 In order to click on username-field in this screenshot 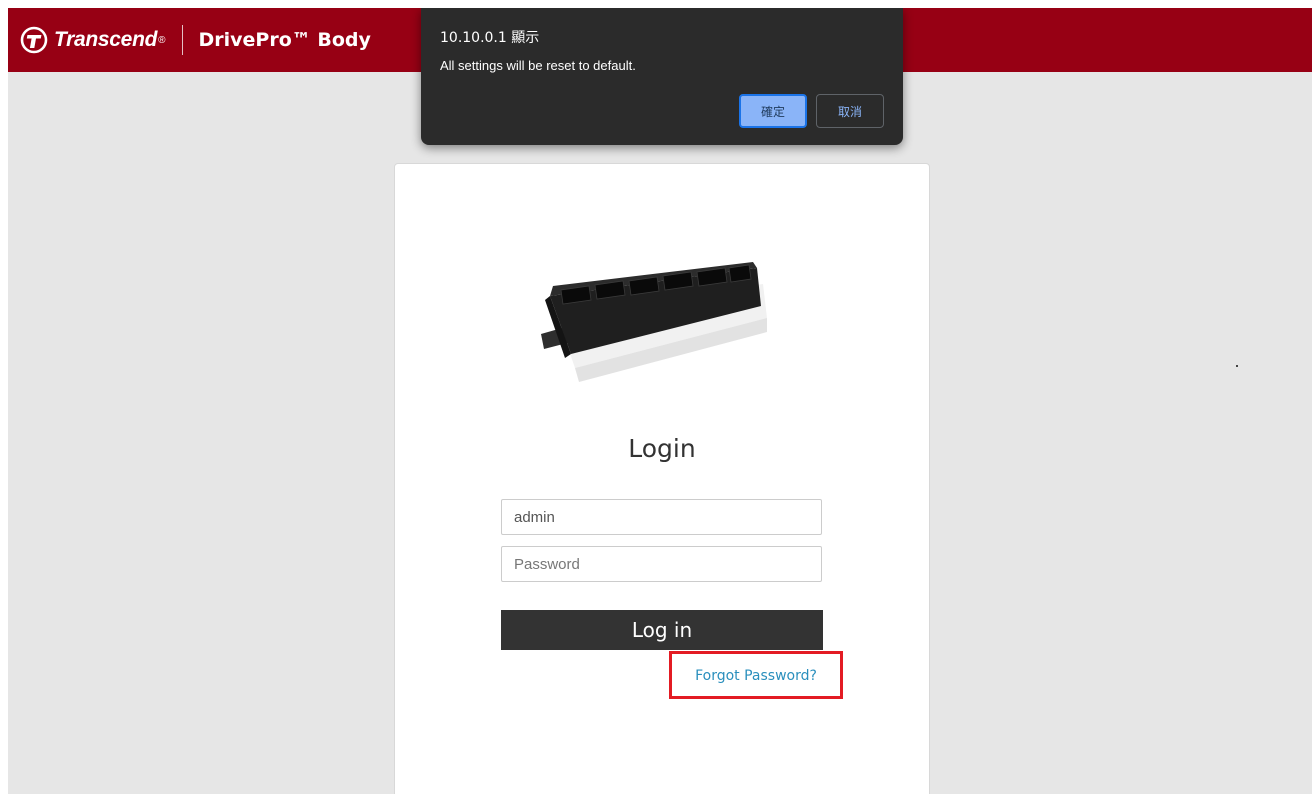, I will do `click(661, 517)`.